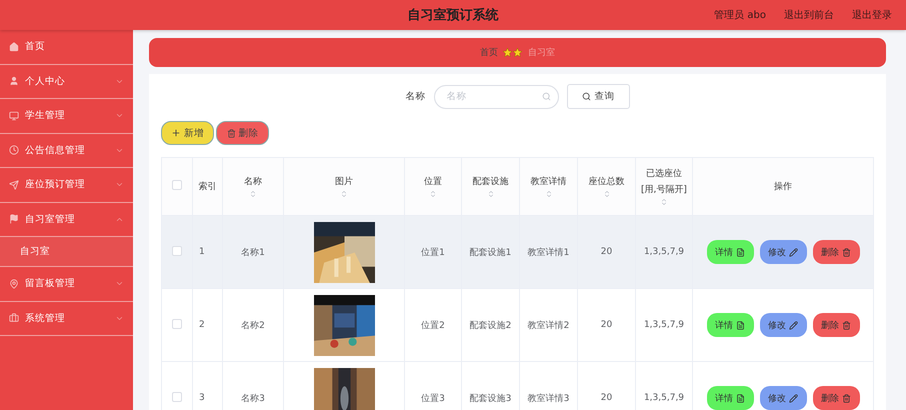  What do you see at coordinates (513, 52) in the screenshot?
I see `stars-icon` at bounding box center [513, 52].